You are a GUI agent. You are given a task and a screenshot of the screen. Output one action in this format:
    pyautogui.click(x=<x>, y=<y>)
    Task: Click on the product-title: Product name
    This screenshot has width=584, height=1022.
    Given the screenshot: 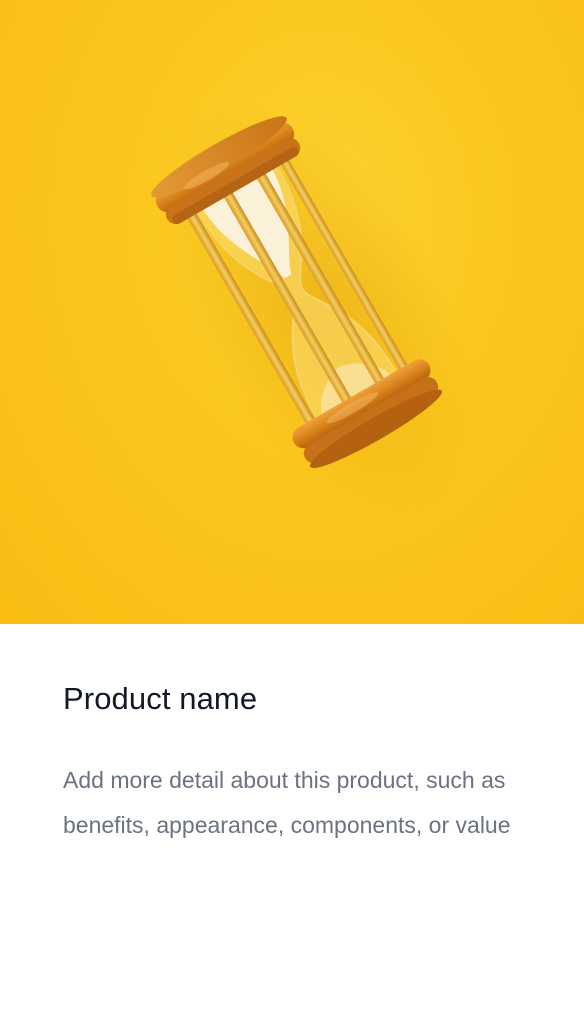 What is the action you would take?
    pyautogui.click(x=160, y=698)
    